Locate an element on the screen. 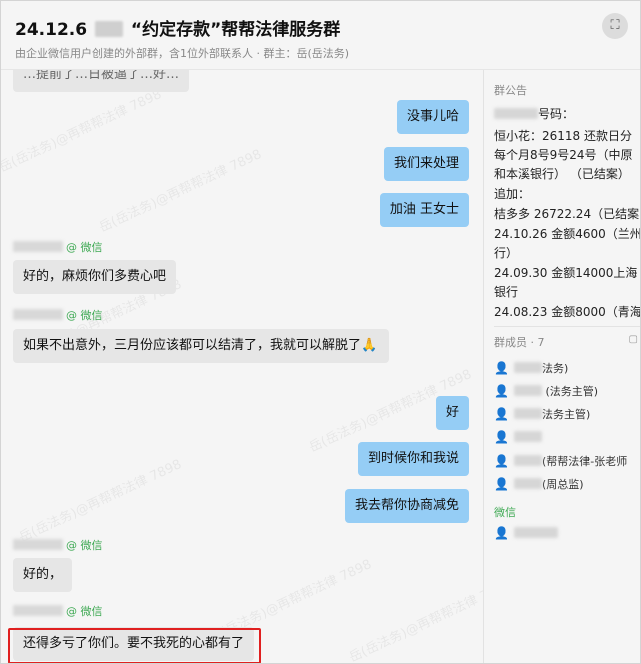 The image size is (641, 664). message-bubble: 好的，麻烦你们多费心吧 is located at coordinates (95, 277).